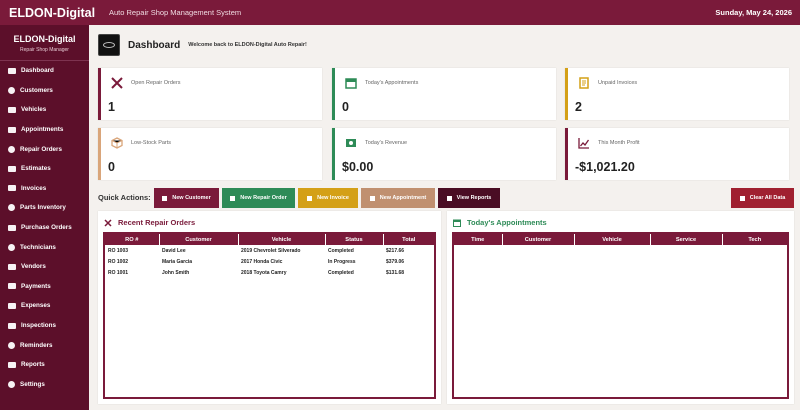 The image size is (800, 410). I want to click on card-todays-appointments: Today's Appointments 0, so click(444, 94).